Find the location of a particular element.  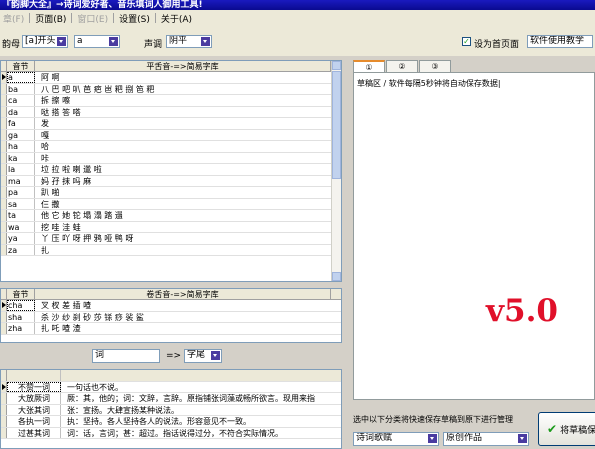

tab-draft-2: ② is located at coordinates (402, 66).